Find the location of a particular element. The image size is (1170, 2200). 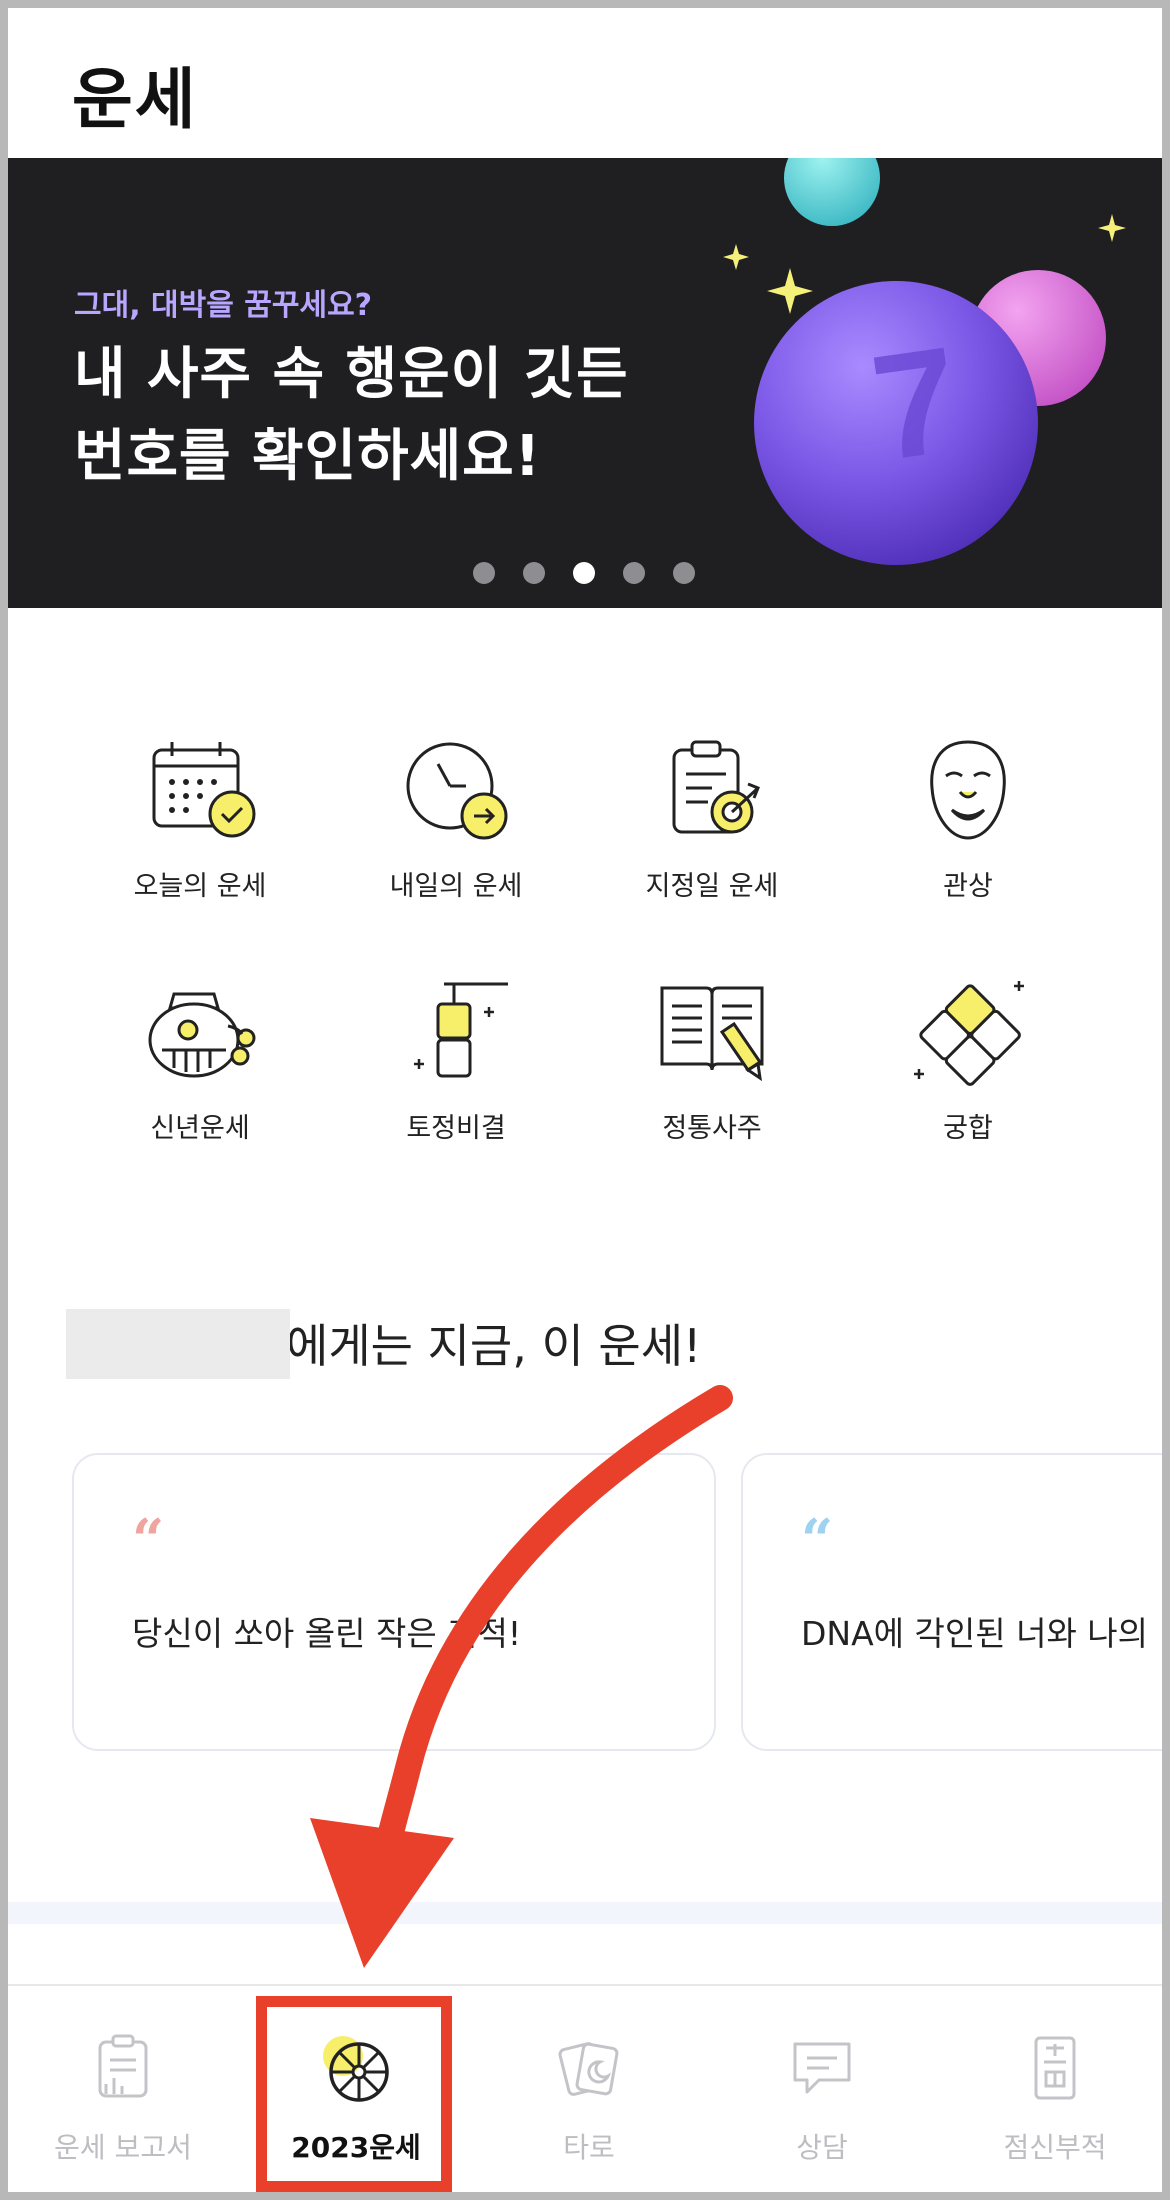

menu-date-fortune: 지정일 운세 is located at coordinates (712, 826).